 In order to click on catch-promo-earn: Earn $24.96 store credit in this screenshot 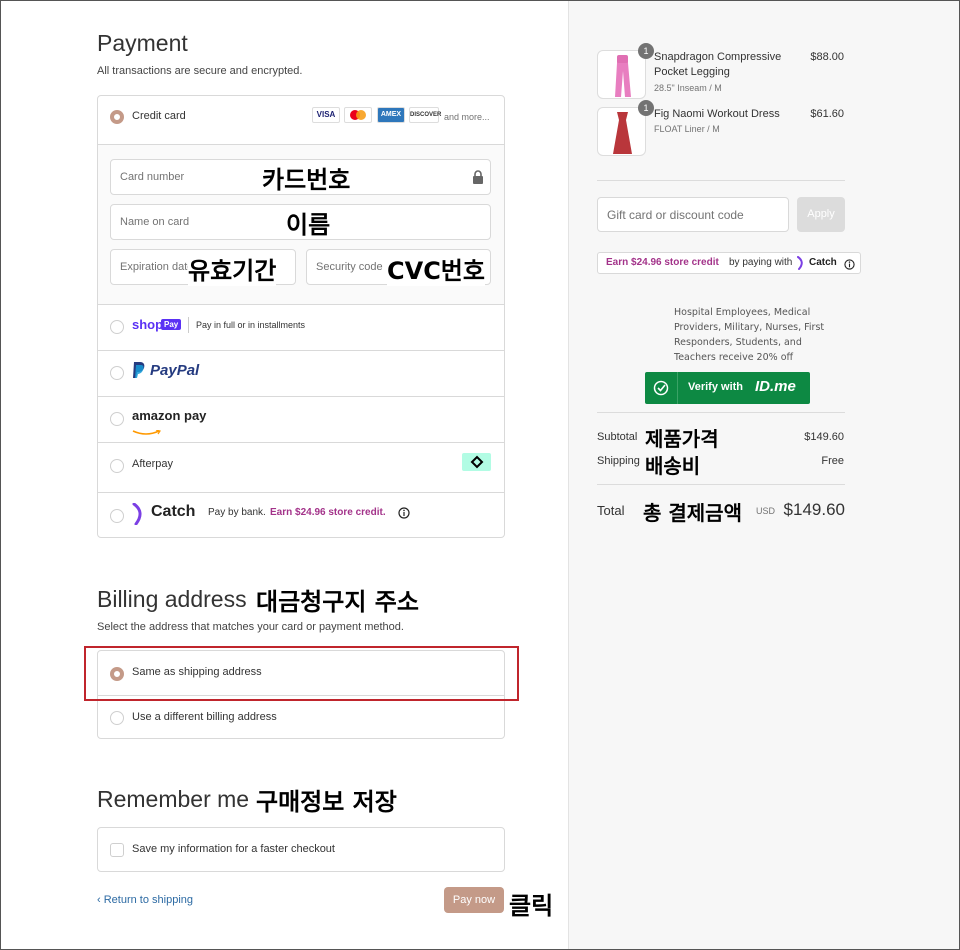, I will do `click(662, 262)`.